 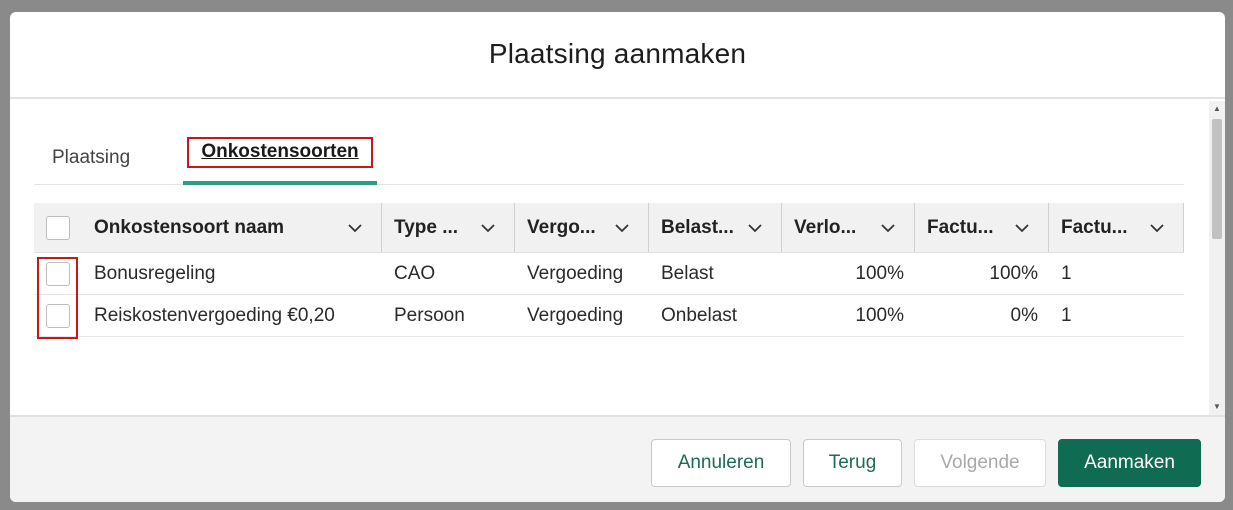 I want to click on vertical-scrollbar: ▲ ▼, so click(x=1217, y=258).